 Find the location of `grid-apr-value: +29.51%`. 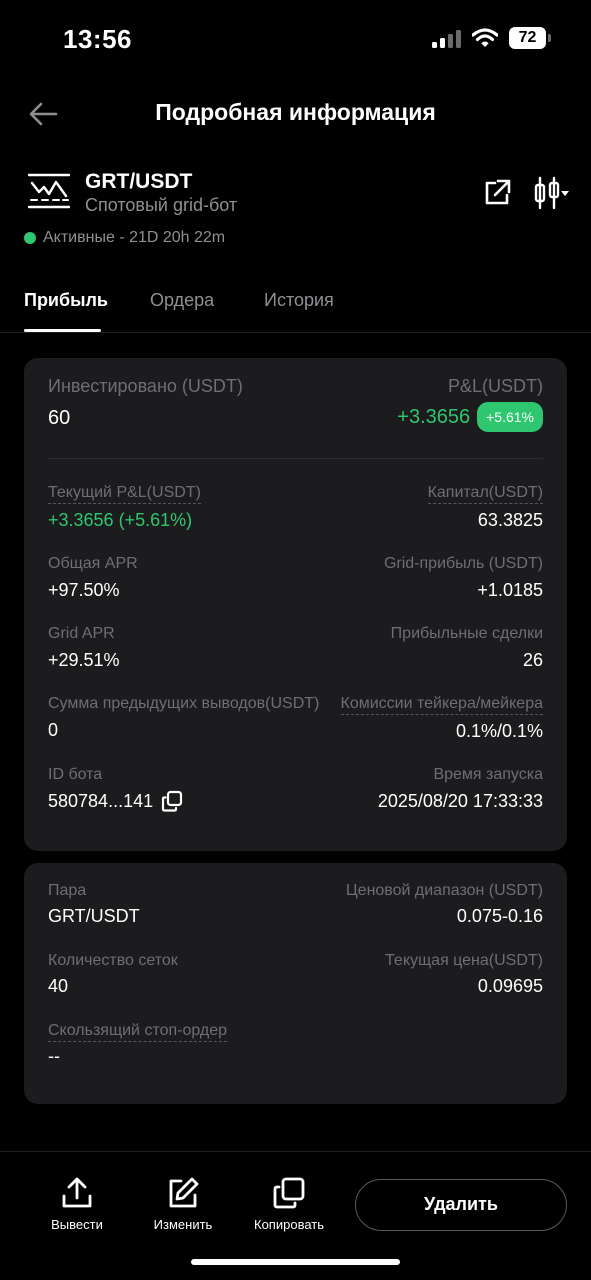

grid-apr-value: +29.51% is located at coordinates (84, 660).